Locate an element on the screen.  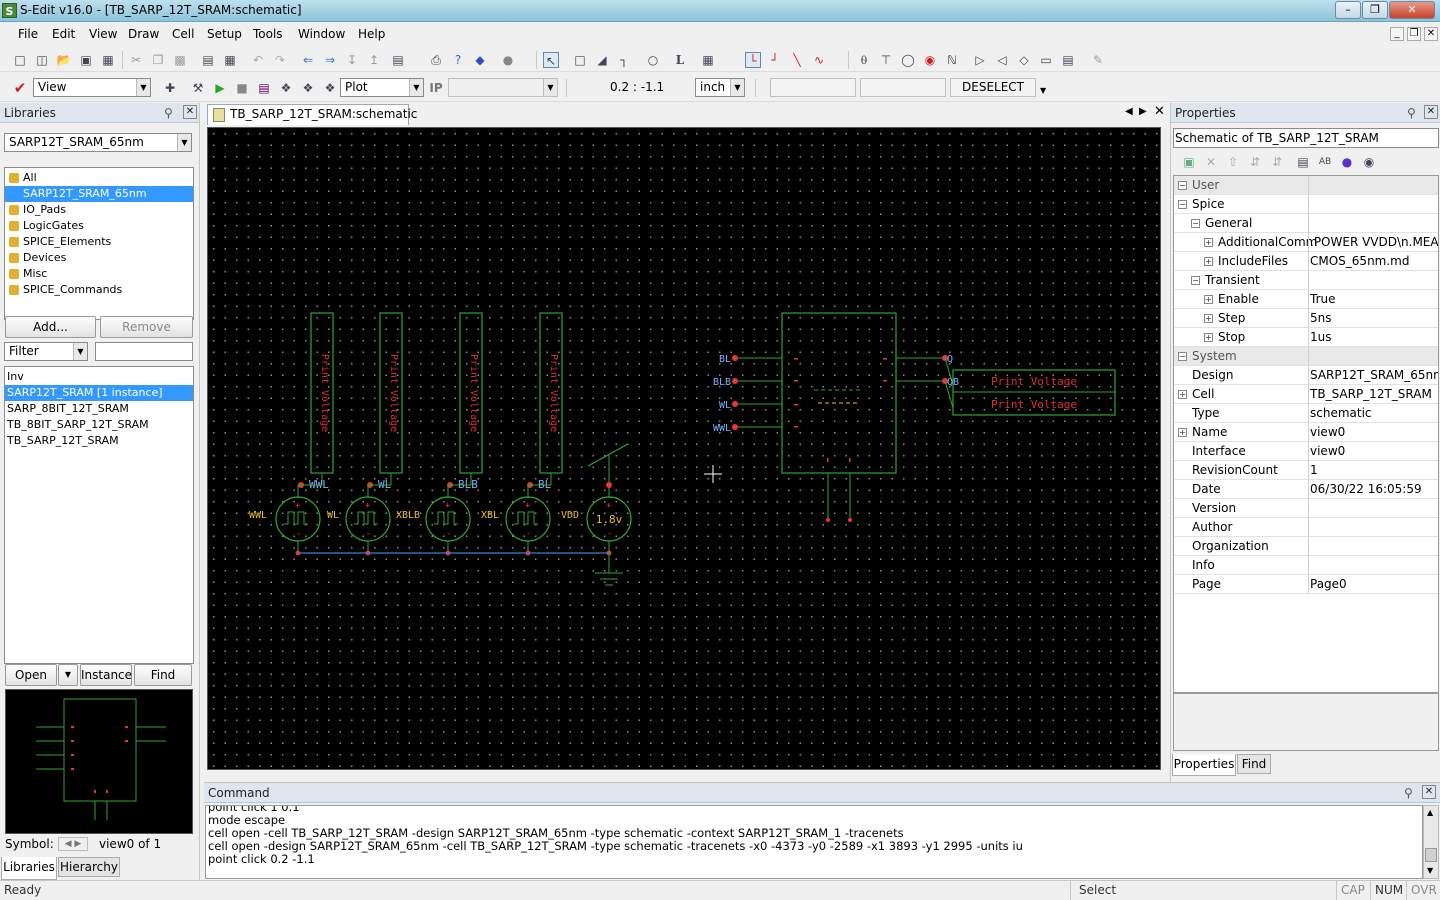
save-icon: ▣ is located at coordinates (86, 60).